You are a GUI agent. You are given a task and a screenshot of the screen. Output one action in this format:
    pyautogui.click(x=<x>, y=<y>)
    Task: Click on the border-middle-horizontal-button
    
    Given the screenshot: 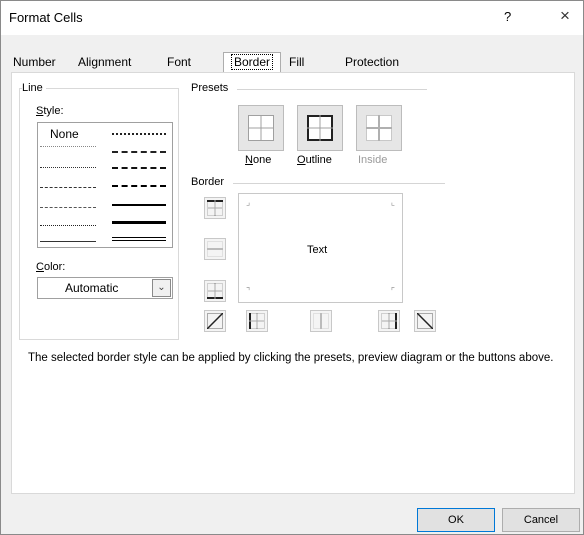 What is the action you would take?
    pyautogui.click(x=215, y=249)
    